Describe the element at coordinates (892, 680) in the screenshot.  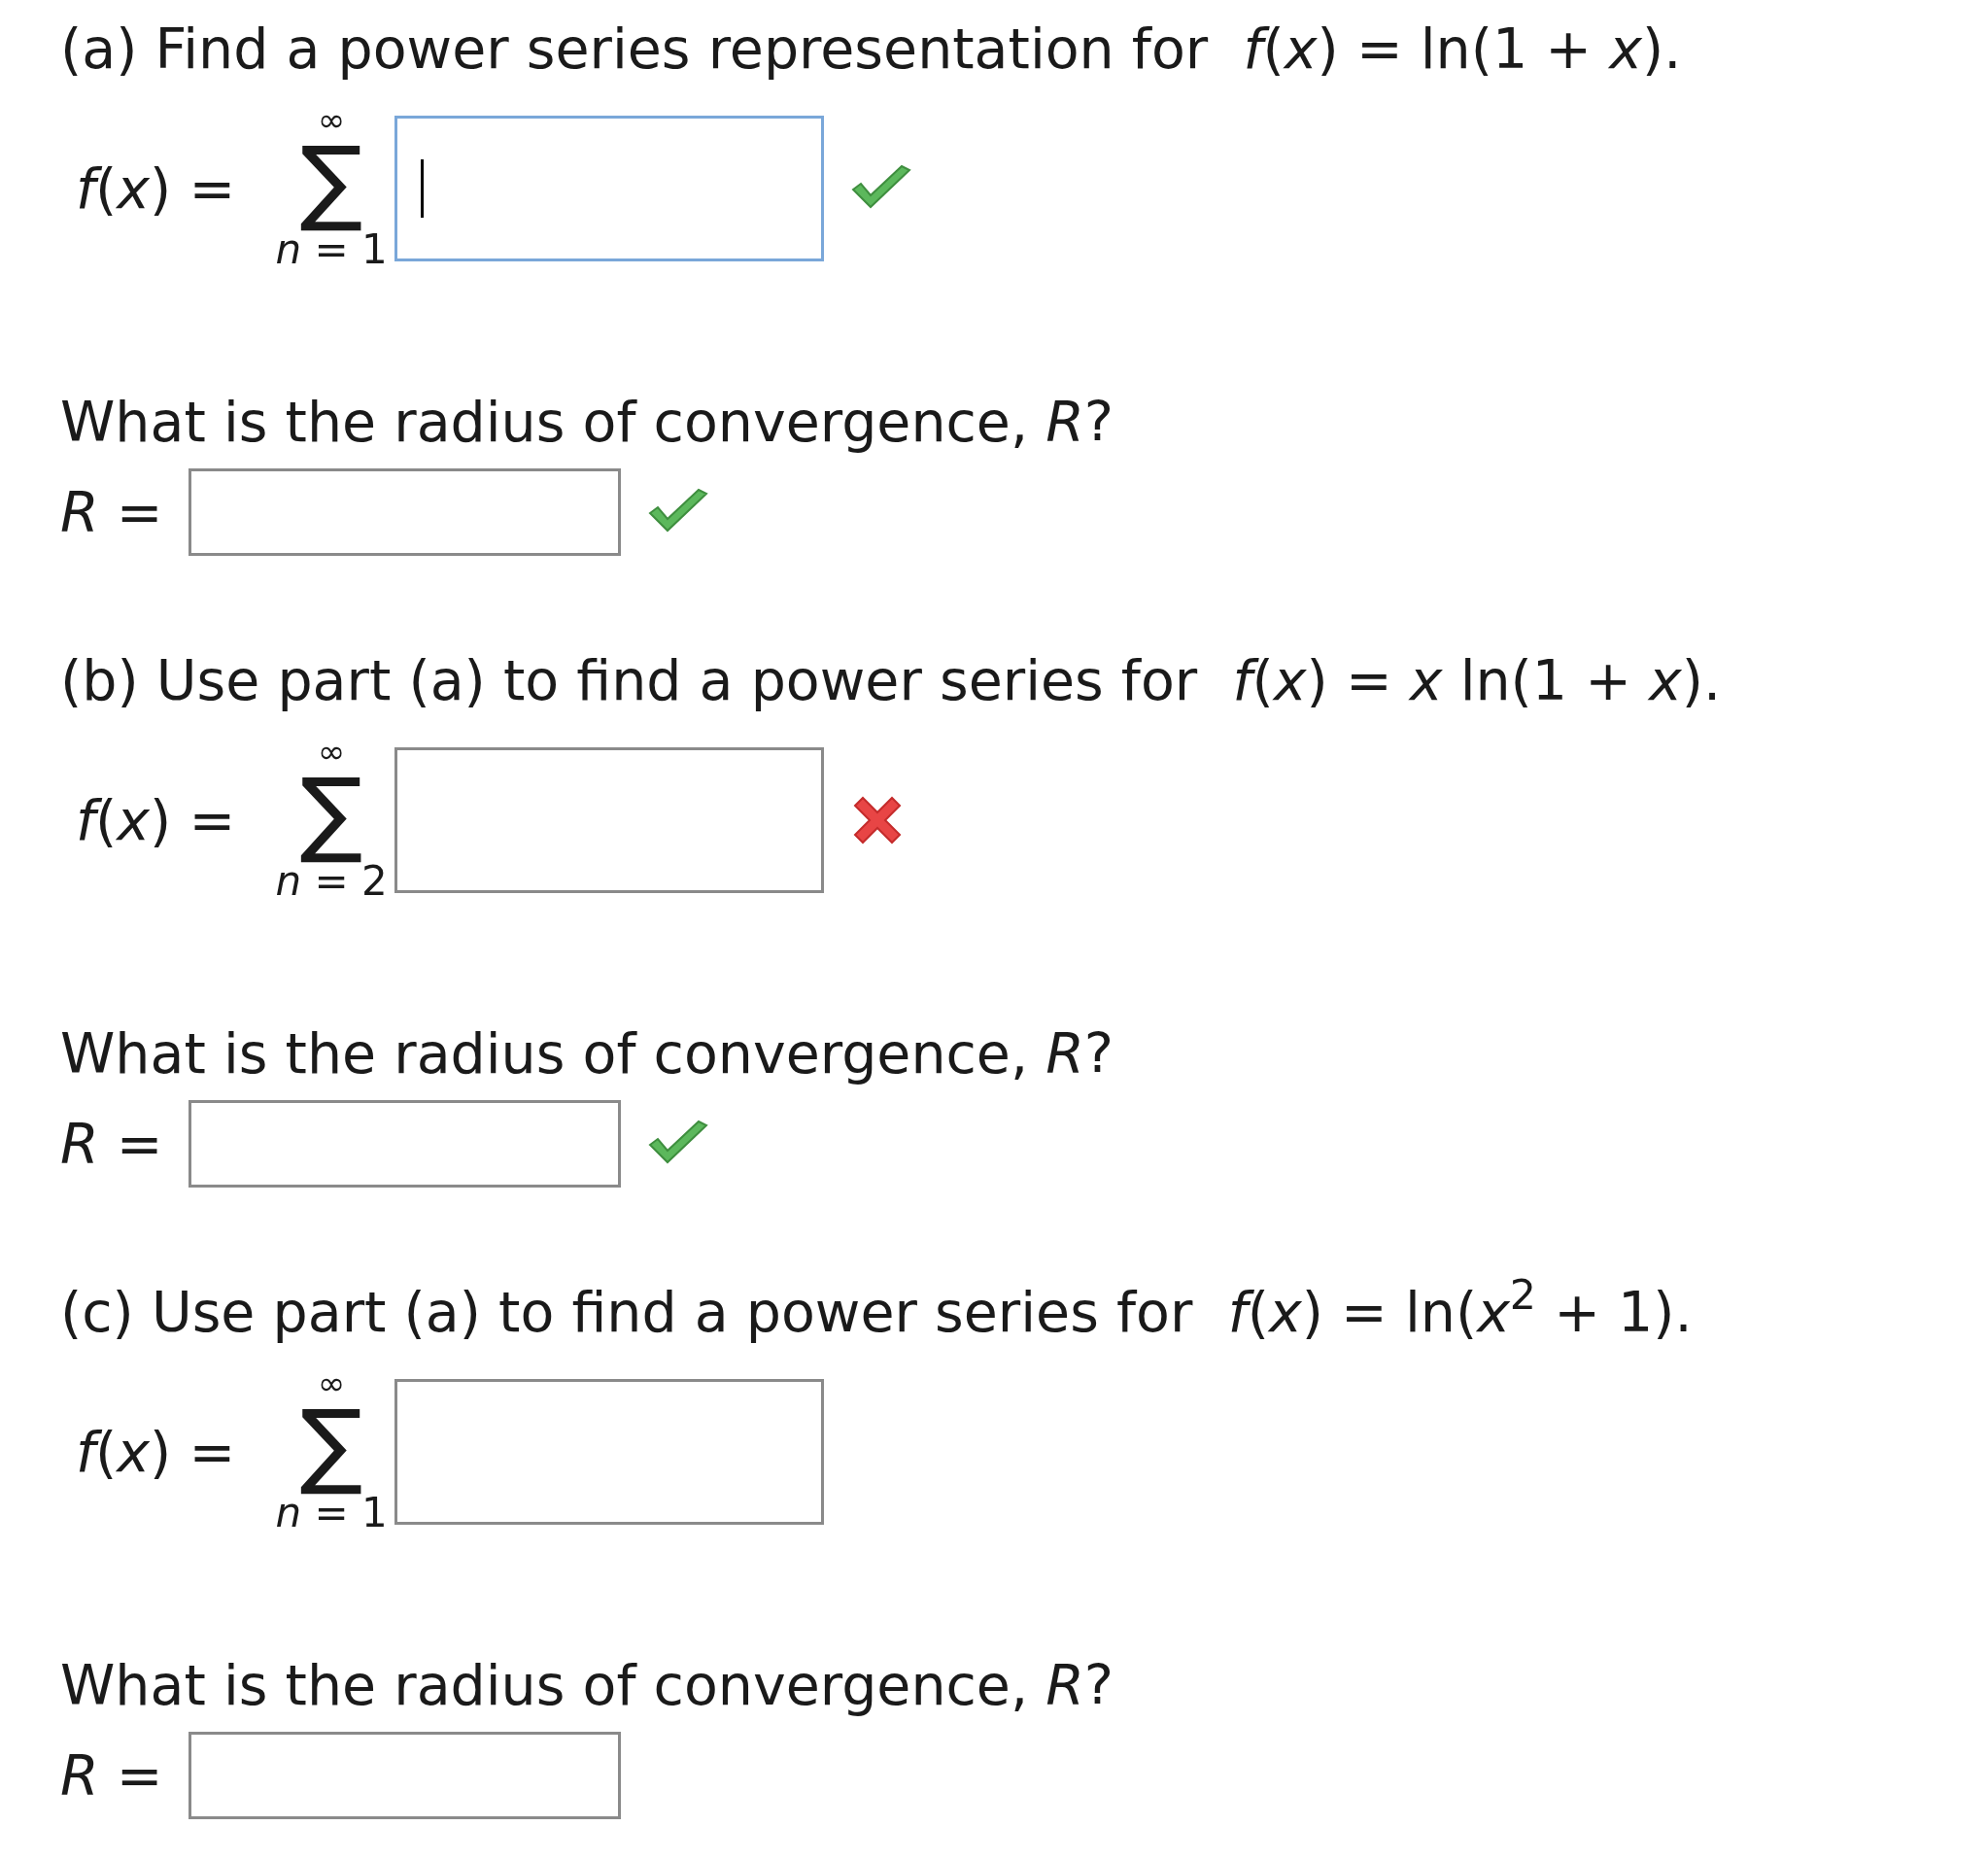
I see `question-text: (b) Use part (a) to find a power series for f(x) = x ln(1 + x).` at that location.